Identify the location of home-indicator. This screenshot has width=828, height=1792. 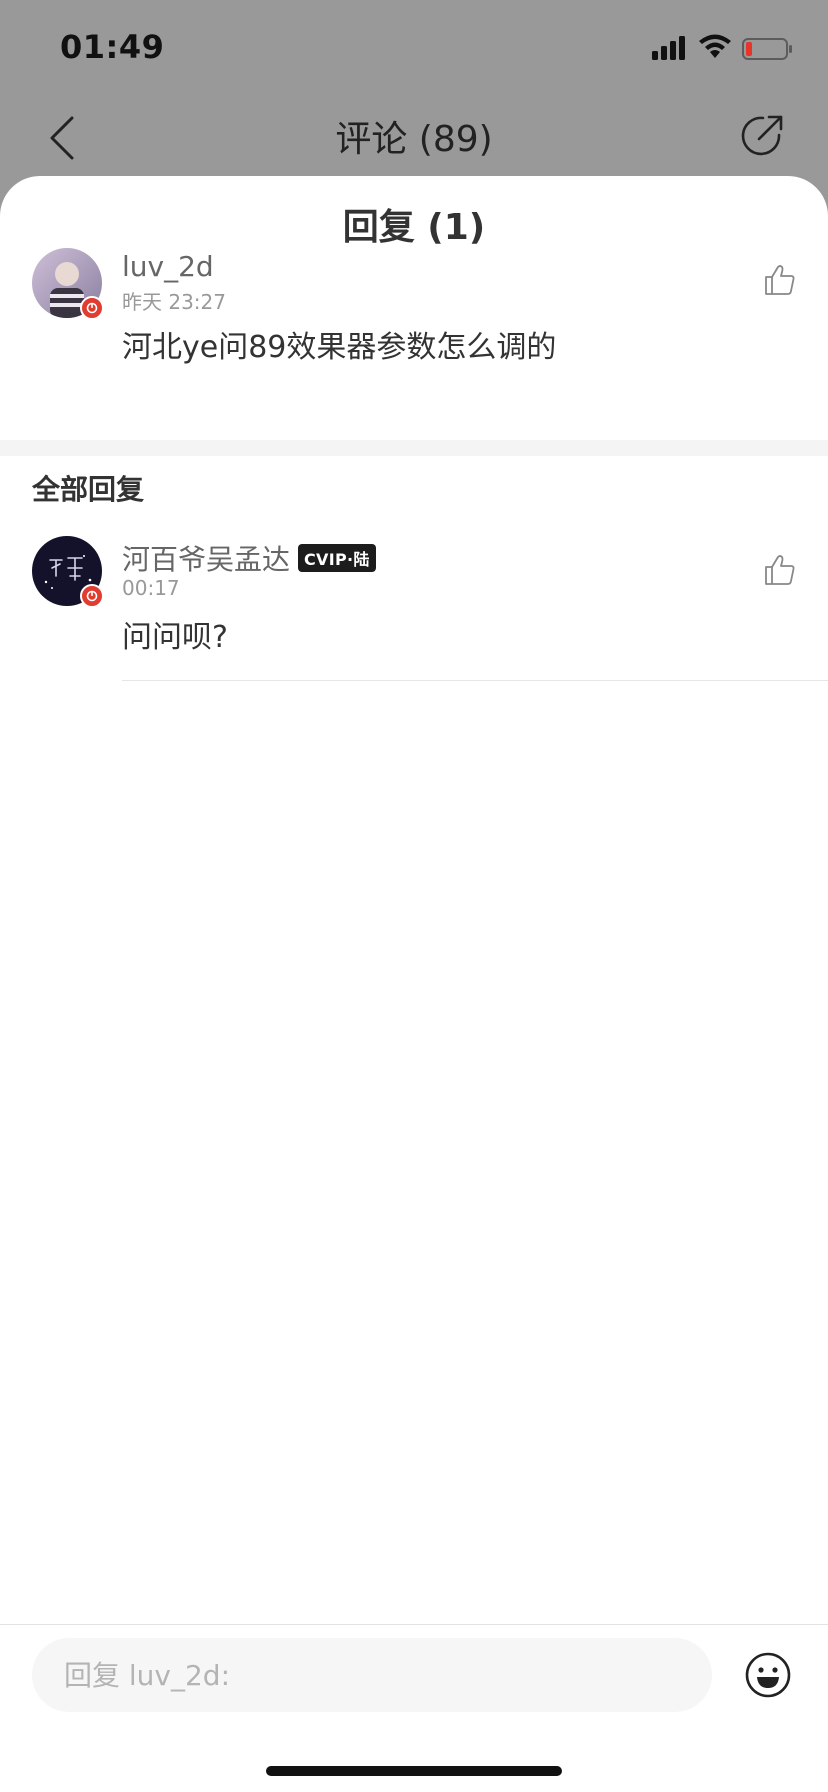
(414, 1771).